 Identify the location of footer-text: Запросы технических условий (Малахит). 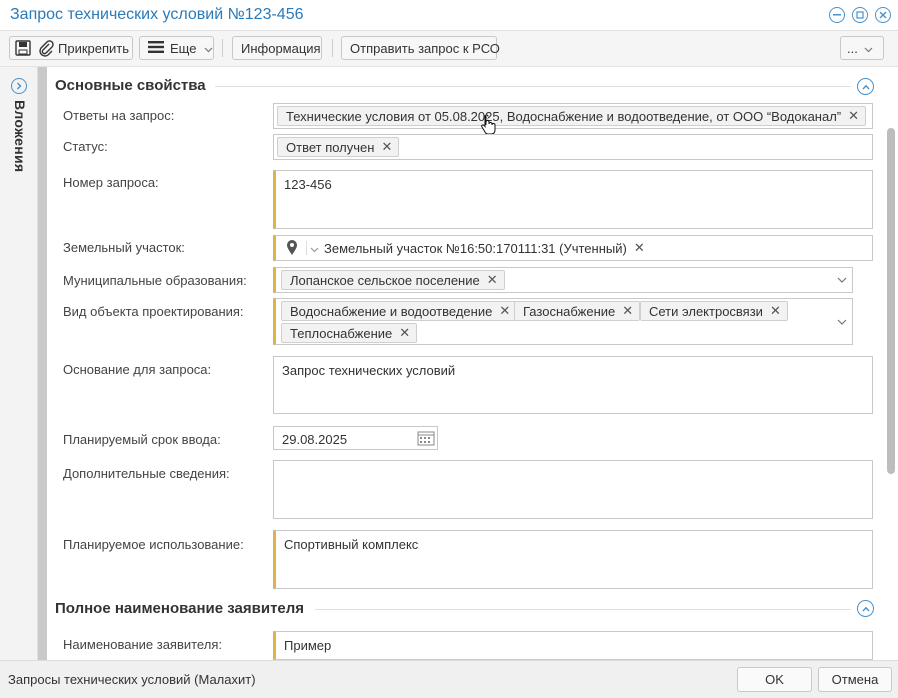
(132, 679).